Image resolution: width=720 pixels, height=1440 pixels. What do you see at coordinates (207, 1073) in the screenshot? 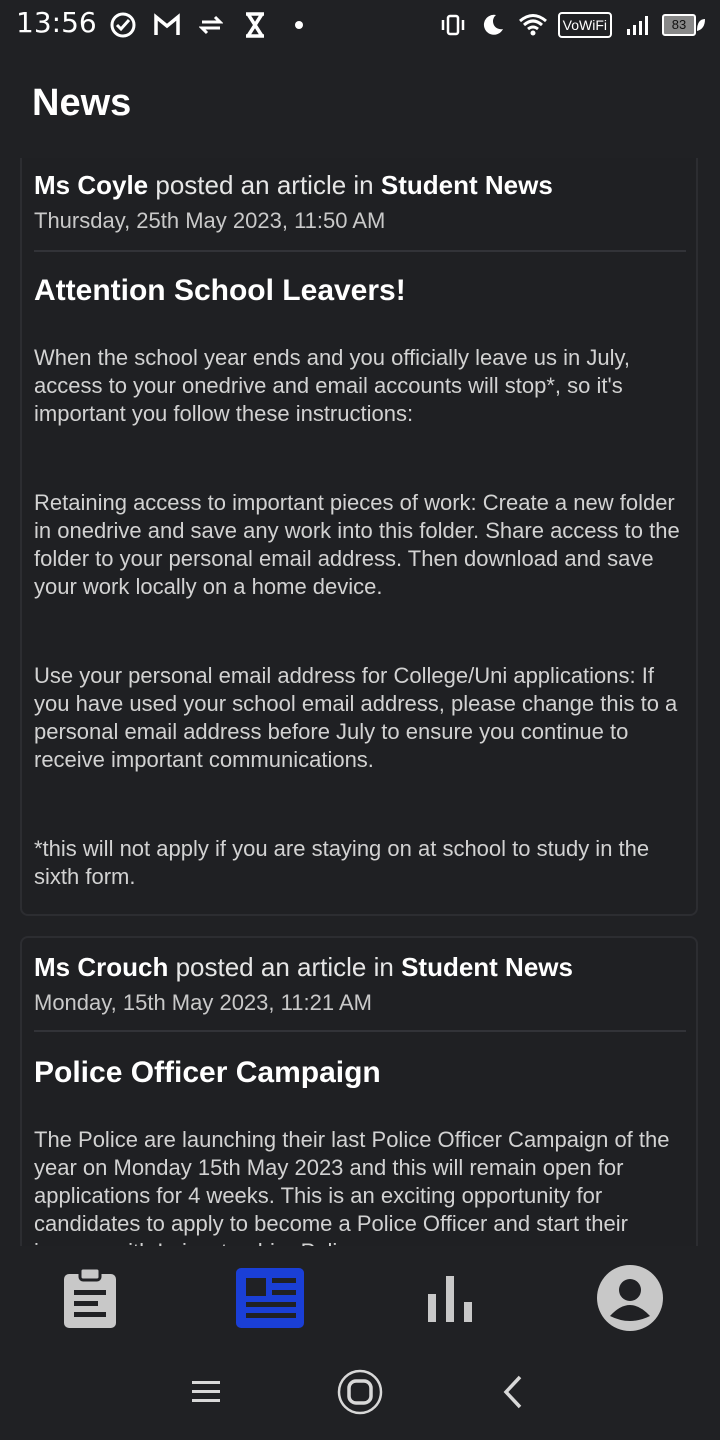
I see `article-title: Police Officer Campaign` at bounding box center [207, 1073].